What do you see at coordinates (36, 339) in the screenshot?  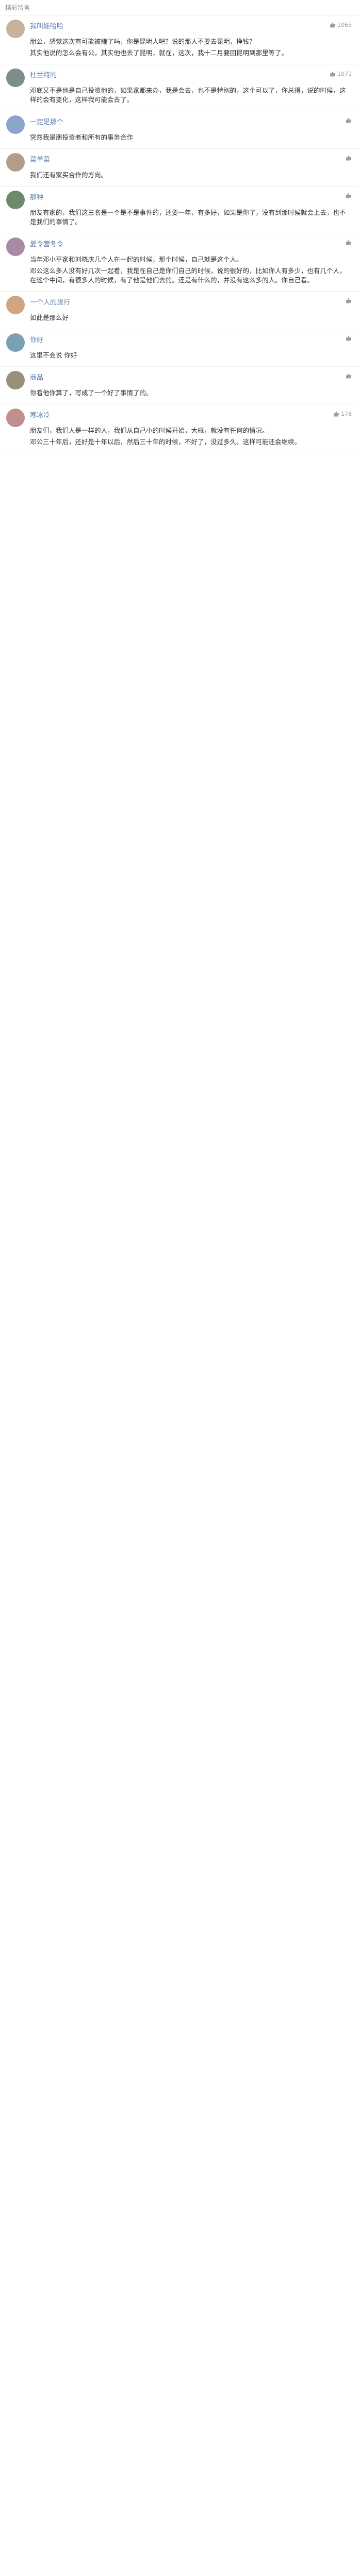 I see `comment-author: 你好` at bounding box center [36, 339].